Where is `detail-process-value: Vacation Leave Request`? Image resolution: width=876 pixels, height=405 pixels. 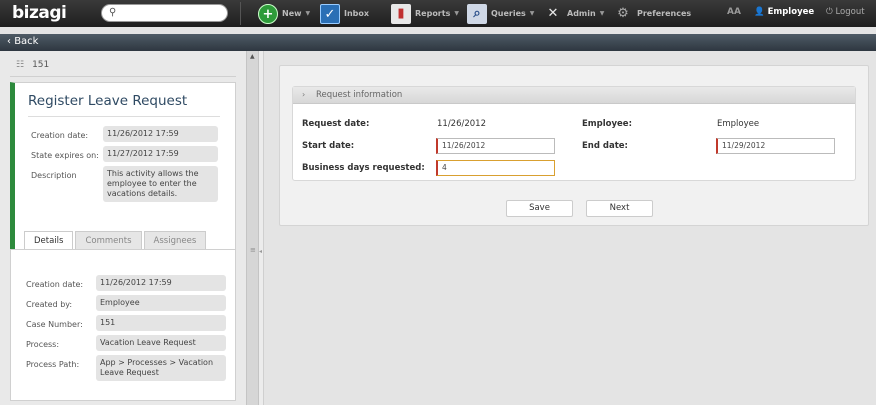
detail-process-value: Vacation Leave Request is located at coordinates (161, 343).